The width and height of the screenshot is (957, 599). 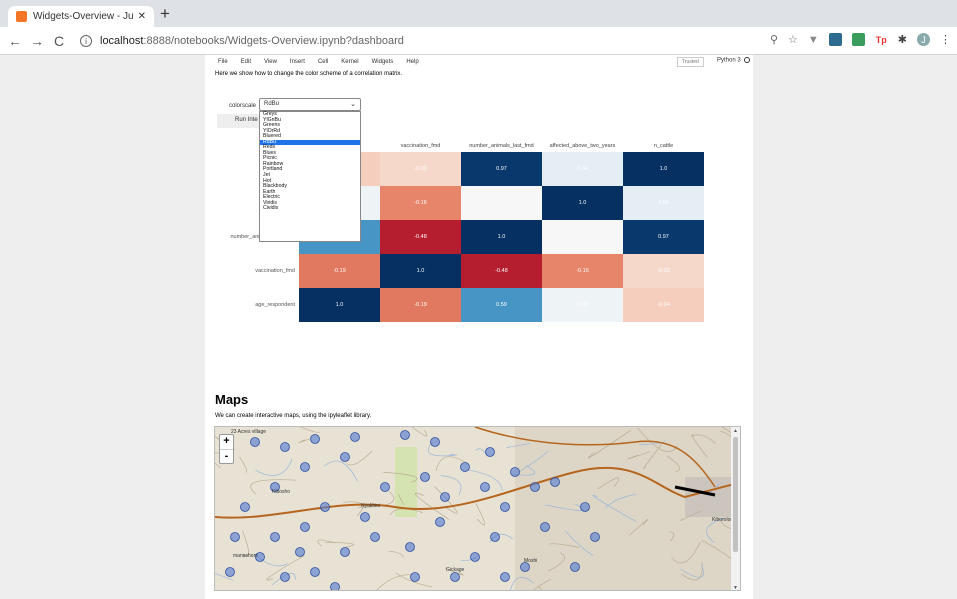 I want to click on menu-help: Help, so click(x=412, y=62).